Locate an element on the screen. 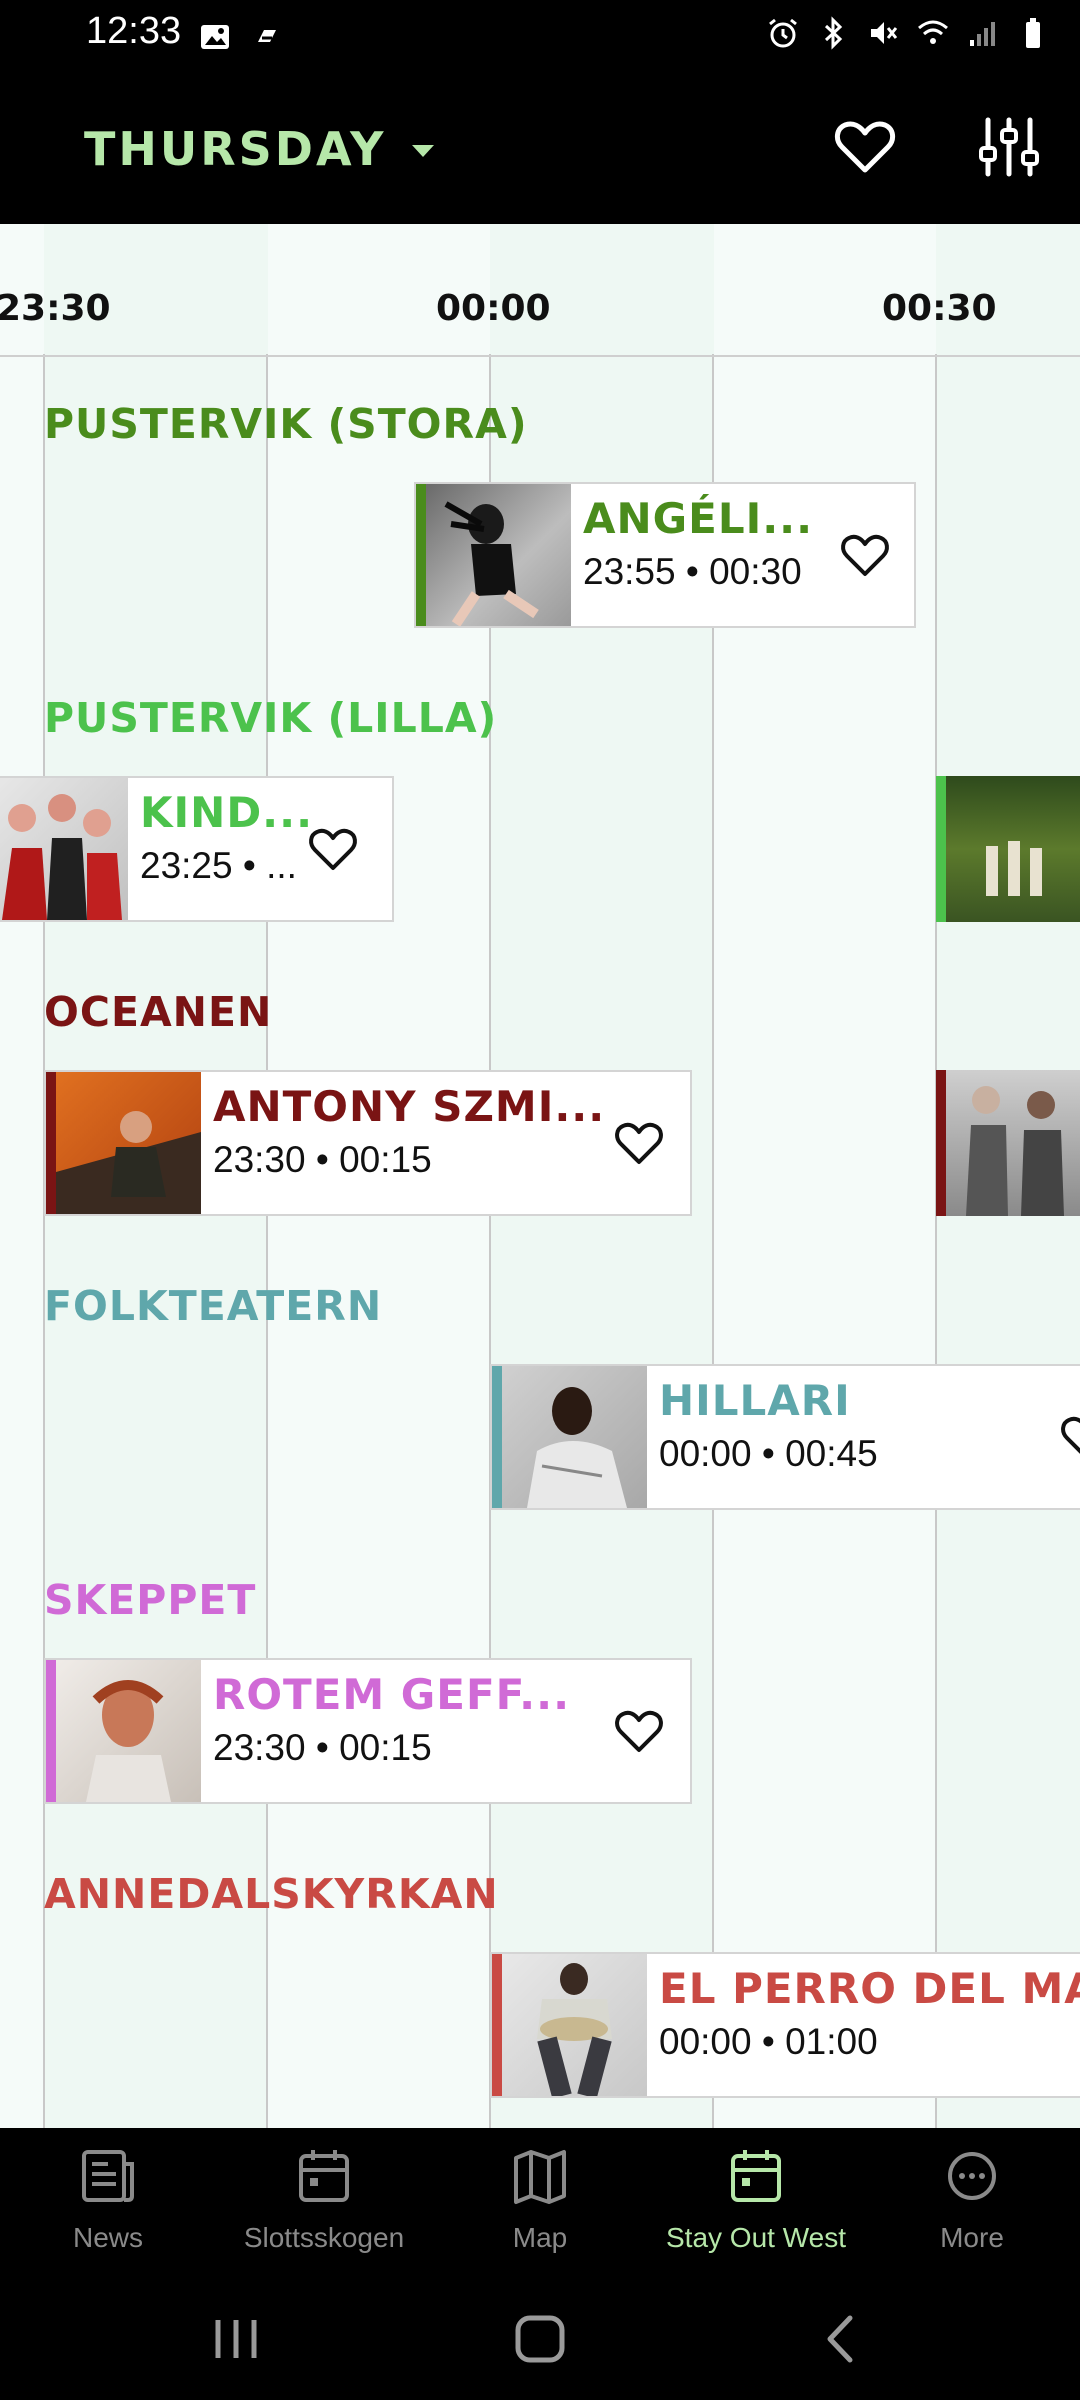  news-icon is located at coordinates (108, 2176).